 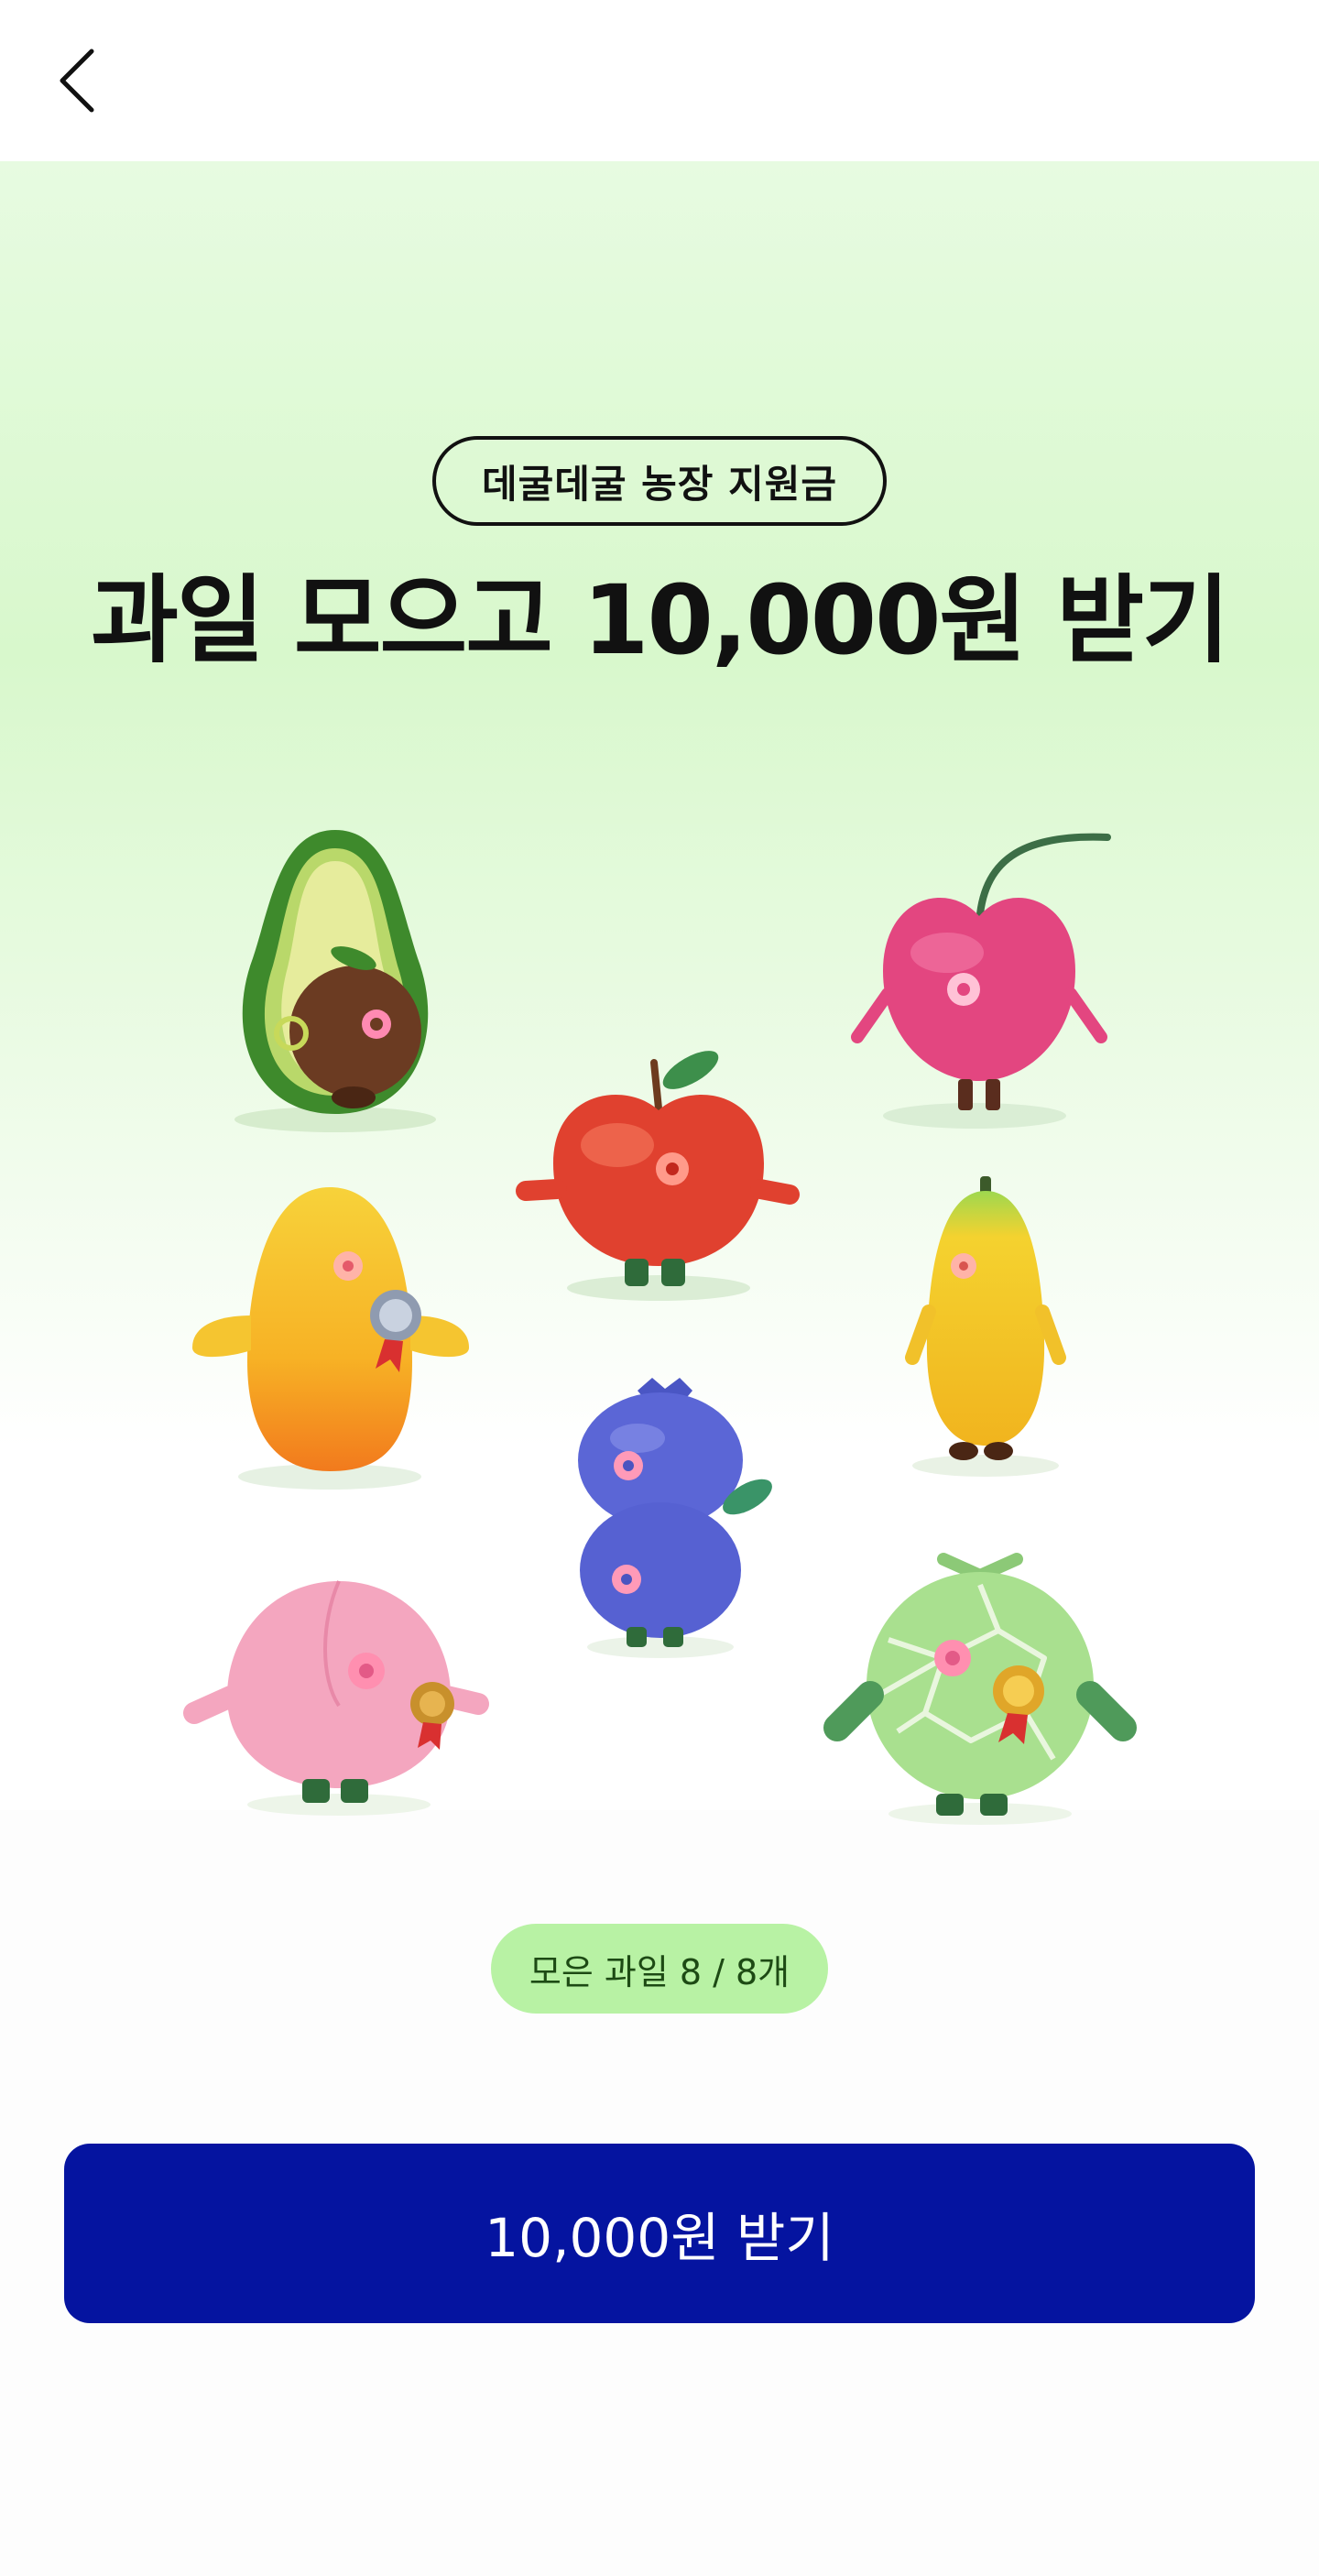 I want to click on peach-character, so click(x=339, y=1692).